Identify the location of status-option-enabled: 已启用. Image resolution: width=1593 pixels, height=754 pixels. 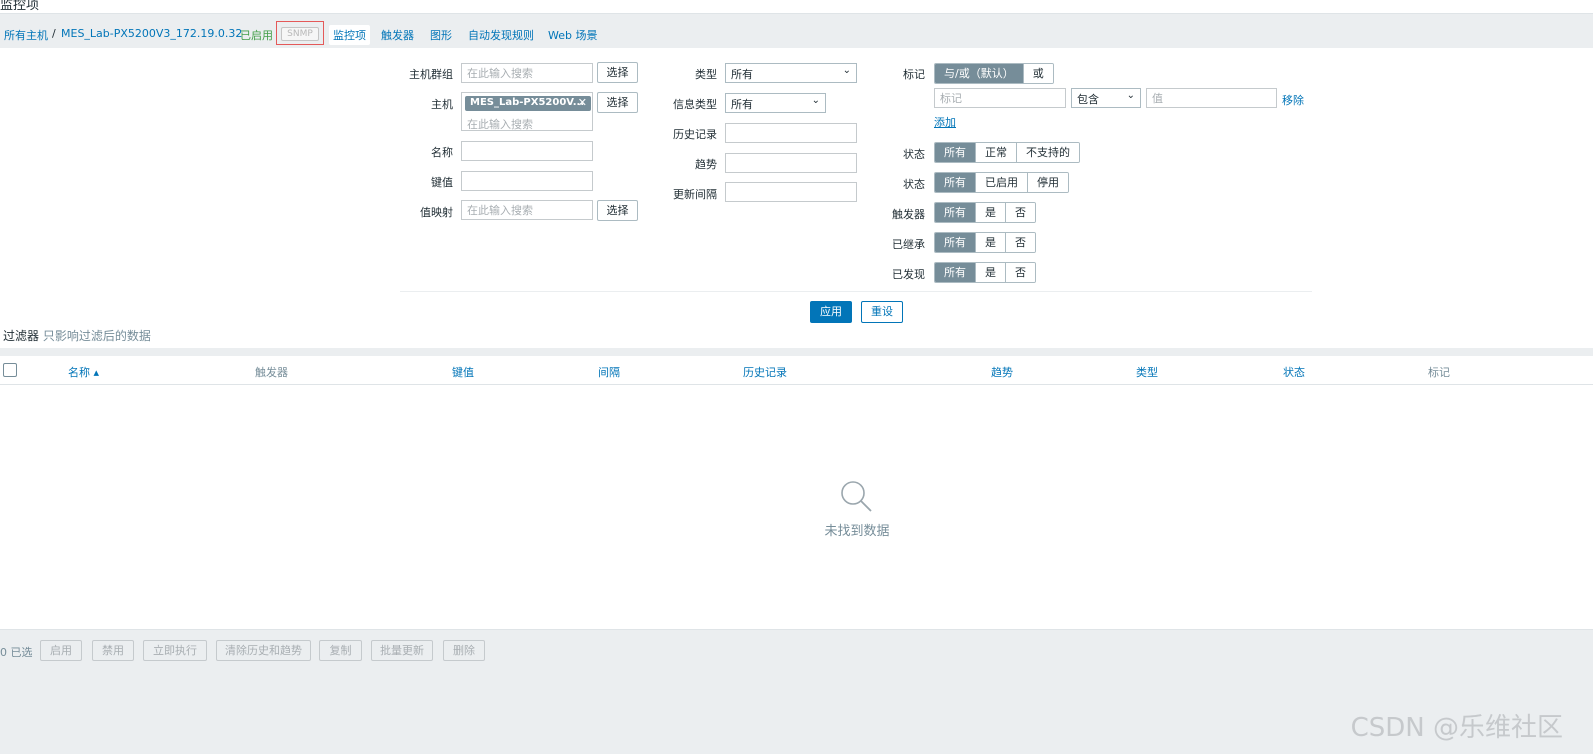
(1001, 182).